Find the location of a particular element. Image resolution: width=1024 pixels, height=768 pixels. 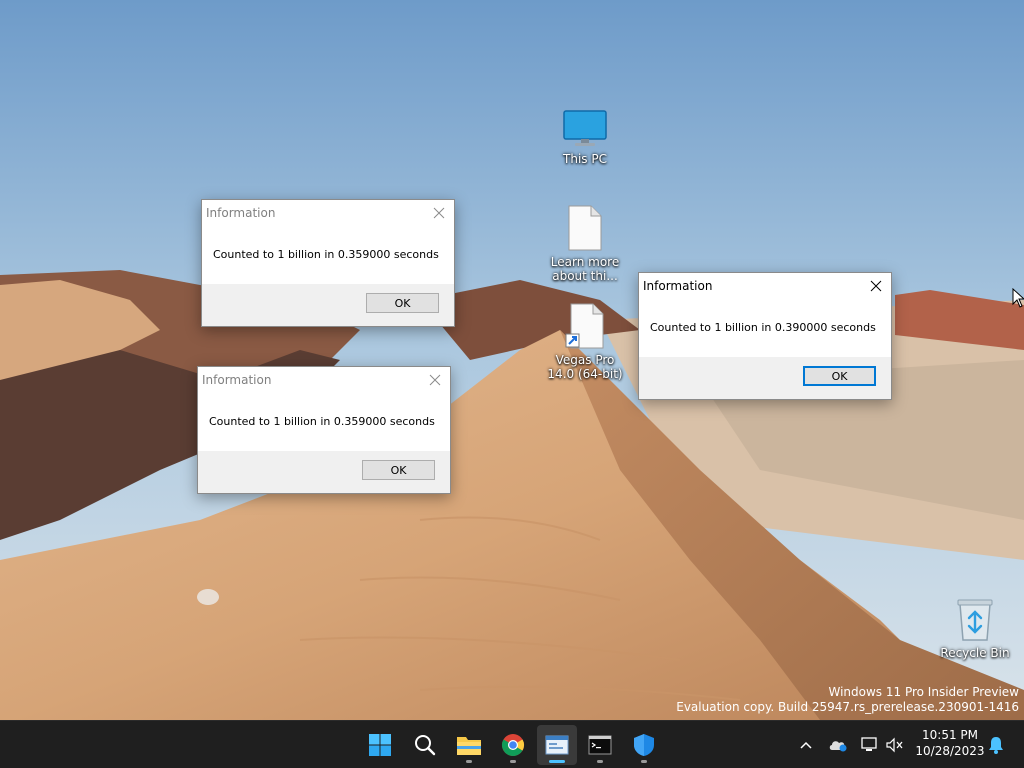

document-icon is located at coordinates (585, 228).